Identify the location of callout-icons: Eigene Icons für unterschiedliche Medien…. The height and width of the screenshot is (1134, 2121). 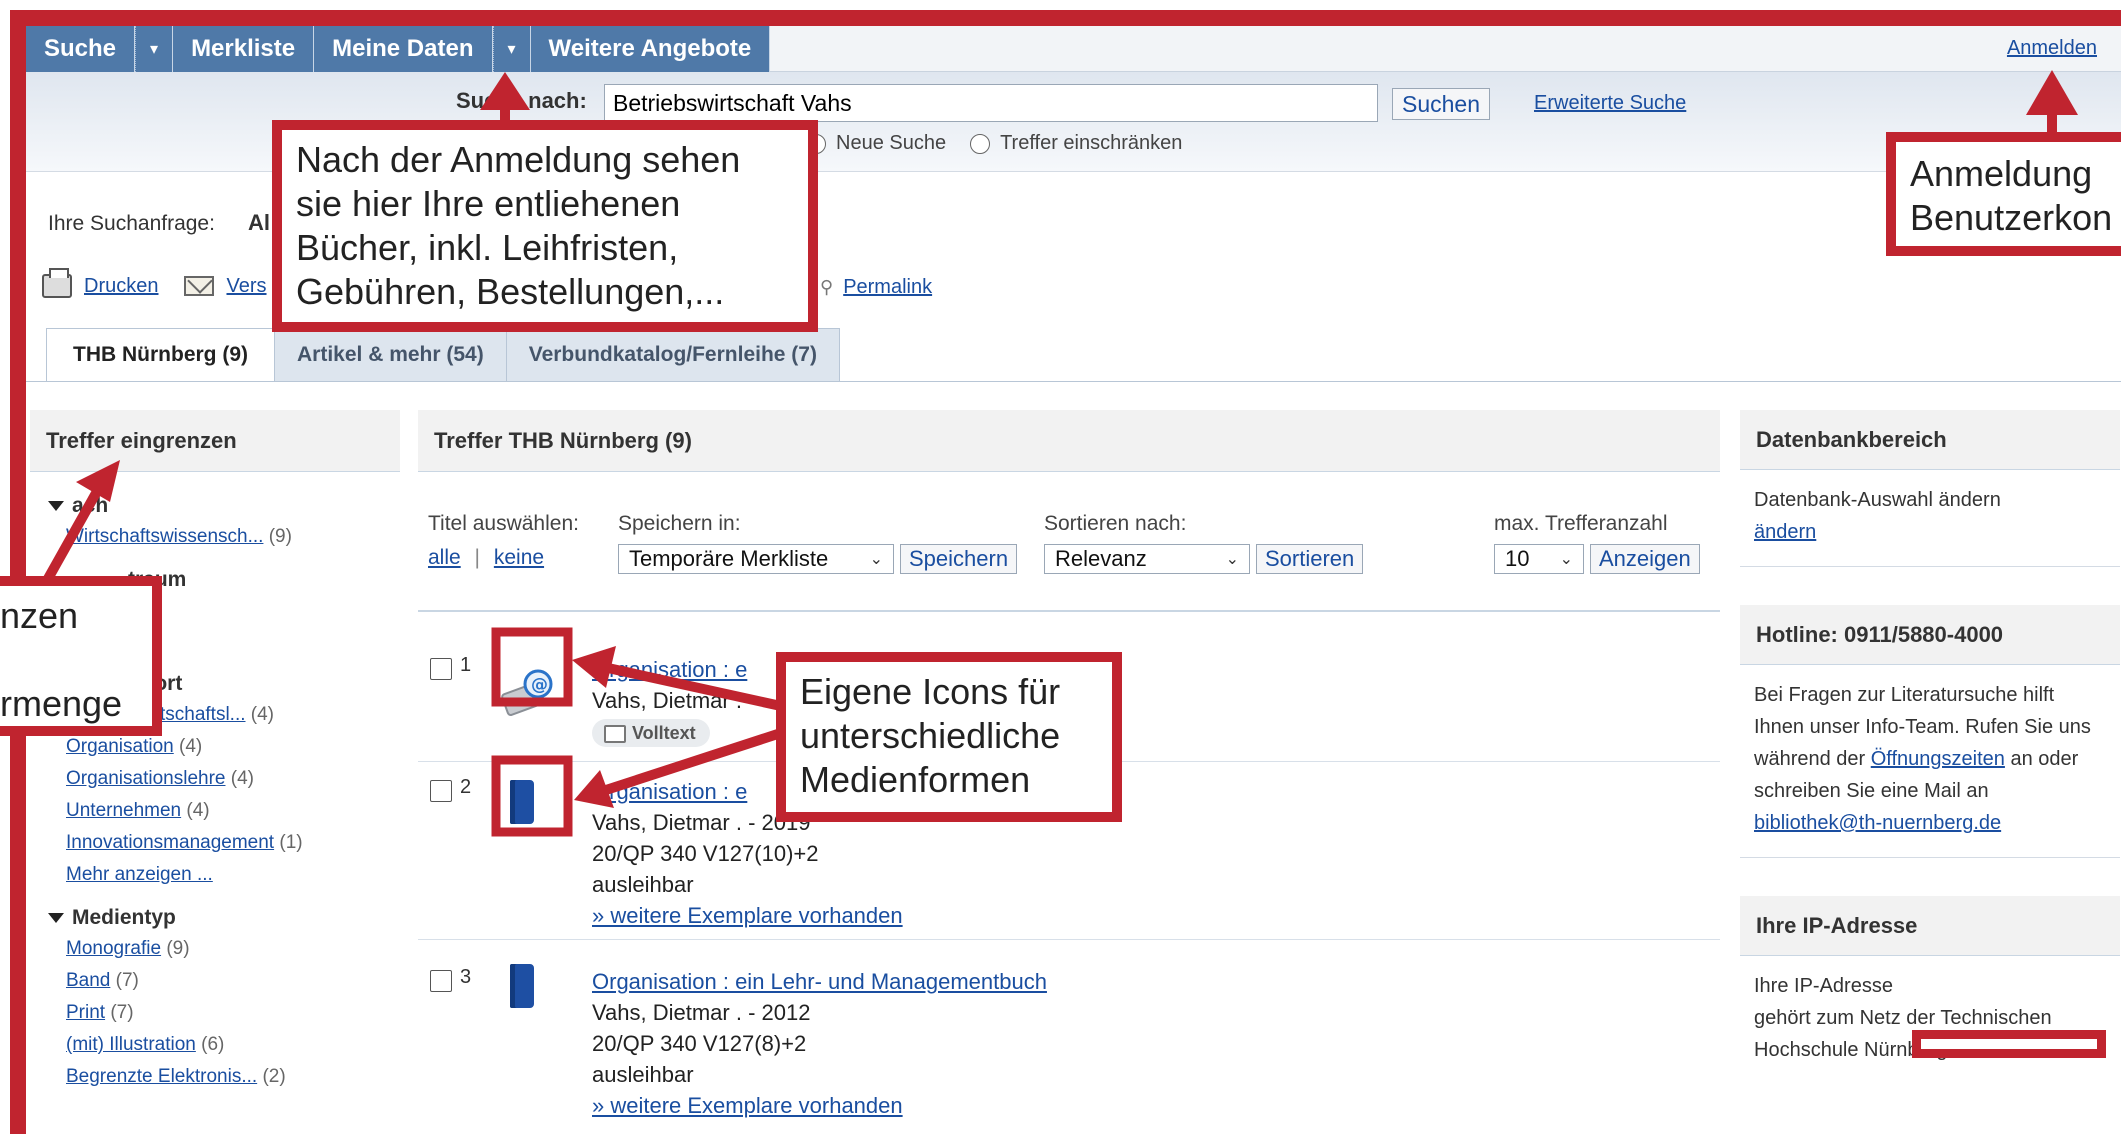
(949, 737).